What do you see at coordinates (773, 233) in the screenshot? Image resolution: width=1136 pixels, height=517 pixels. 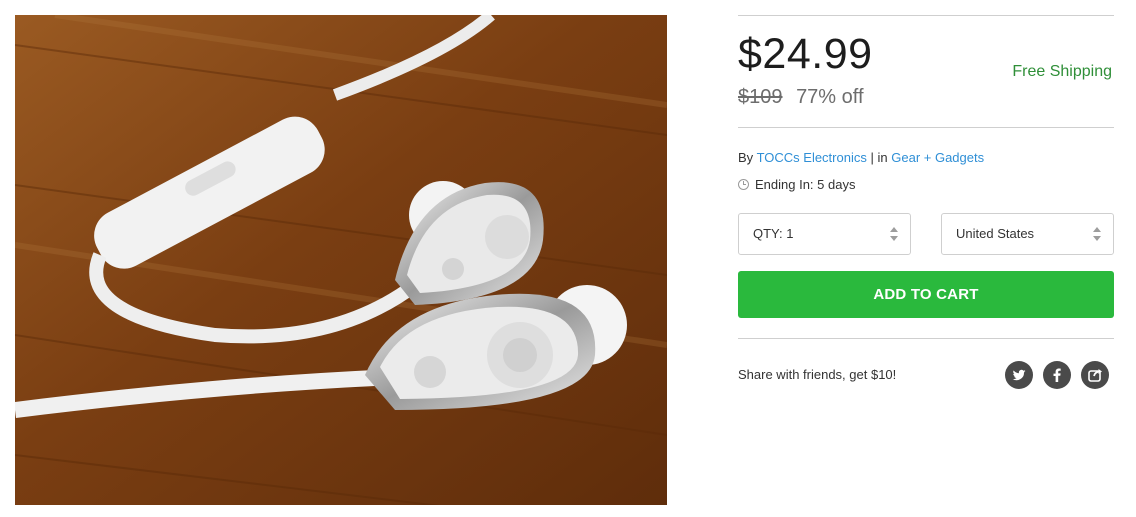 I see `quantity-value: QTY: 1` at bounding box center [773, 233].